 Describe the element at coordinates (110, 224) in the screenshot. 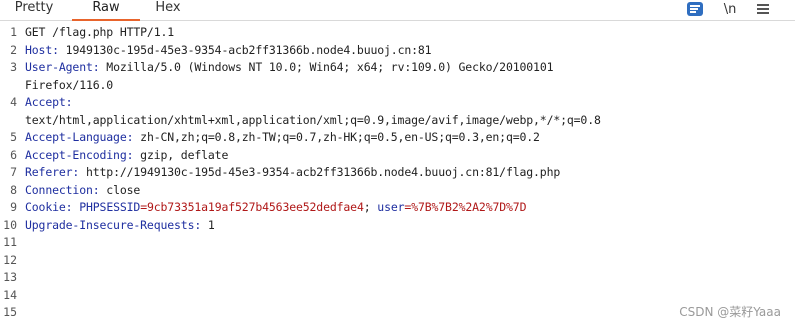

I see `header-name: Upgrade-Insecure-Requests` at that location.